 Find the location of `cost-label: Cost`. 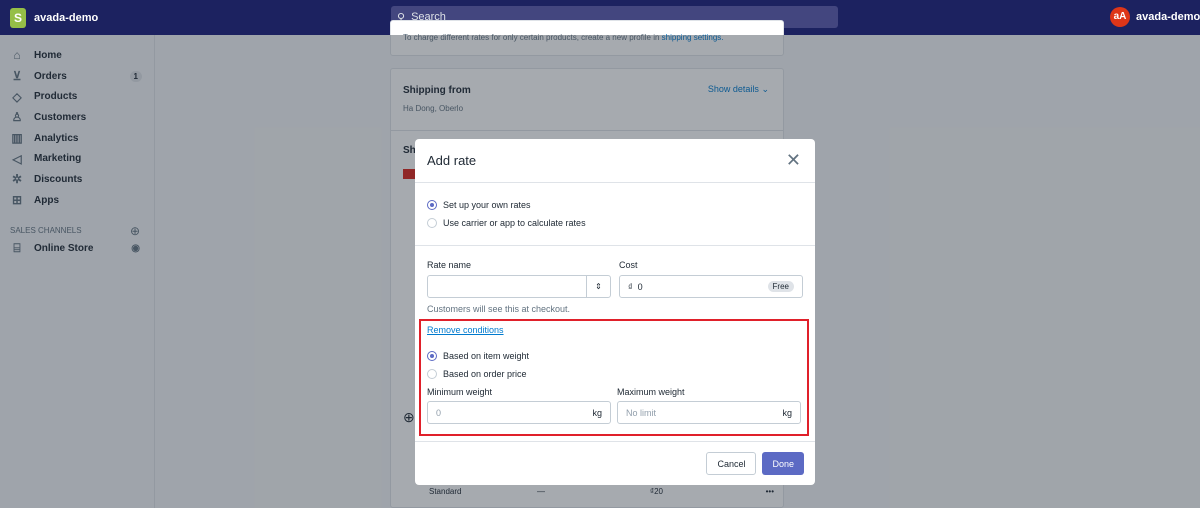

cost-label: Cost is located at coordinates (628, 265).